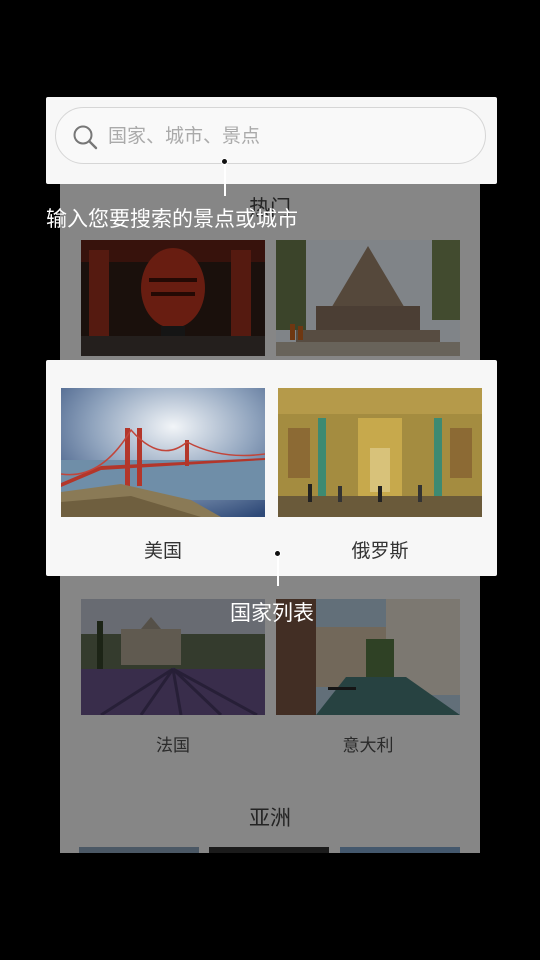  I want to click on hot-tile-japan, so click(173, 298).